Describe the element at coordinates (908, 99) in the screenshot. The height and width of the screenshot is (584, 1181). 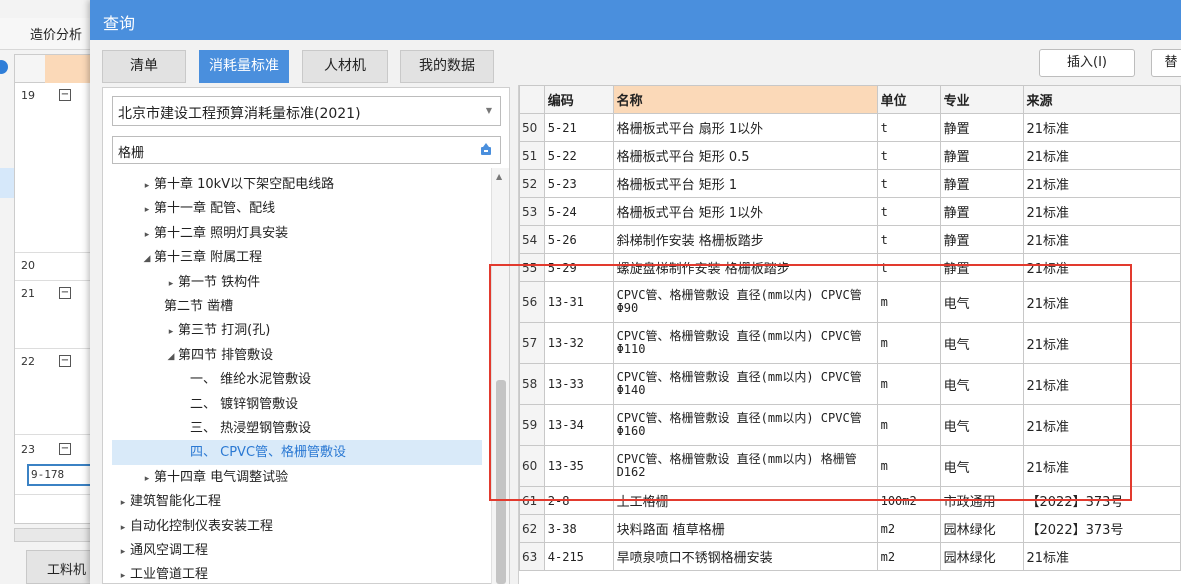
I see `col-header-unit: 单位` at that location.